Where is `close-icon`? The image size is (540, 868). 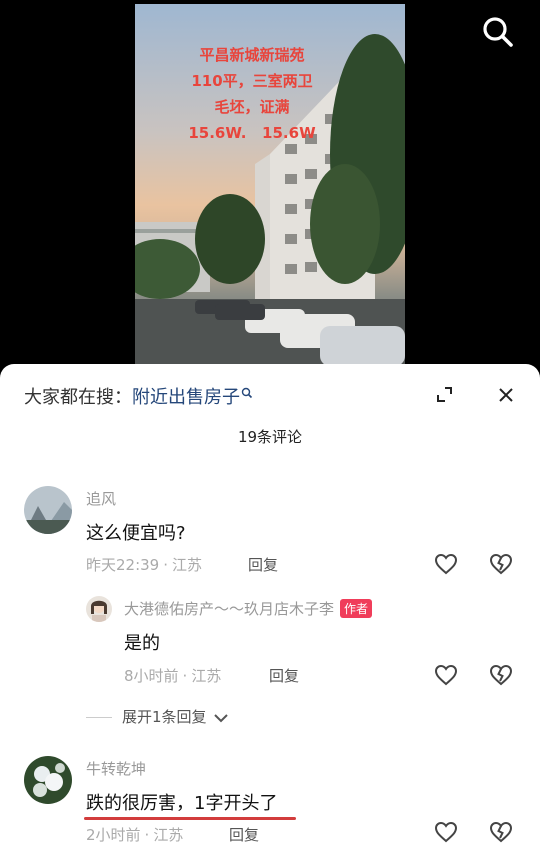 close-icon is located at coordinates (506, 395).